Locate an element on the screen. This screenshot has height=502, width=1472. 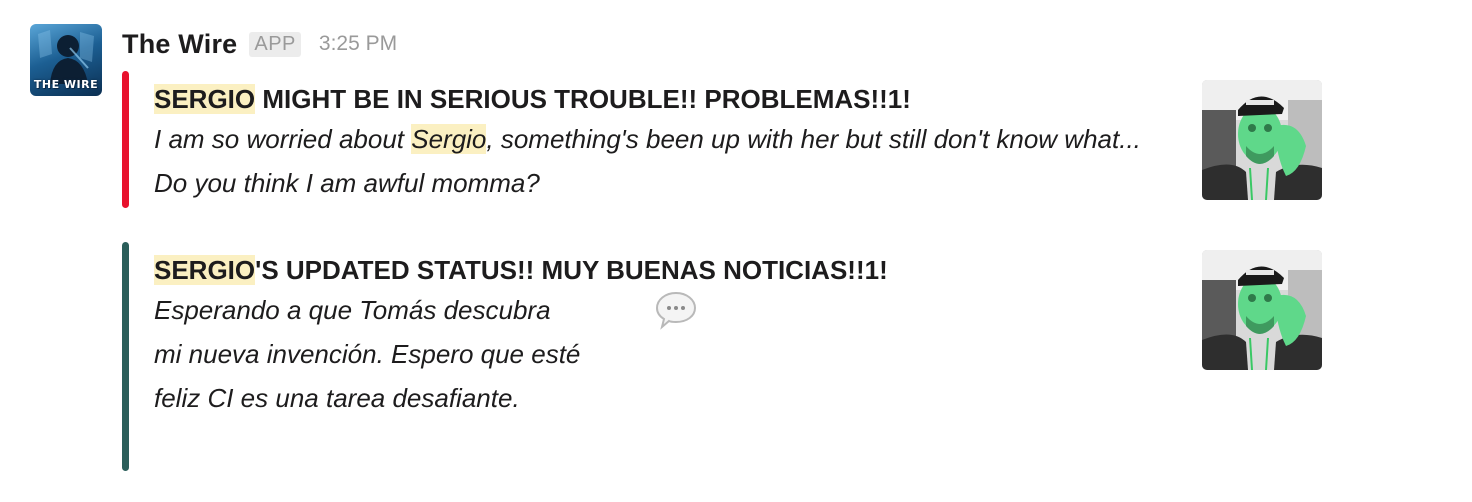
message-header: The Wire APP 3:25 PM is located at coordinates (259, 44).